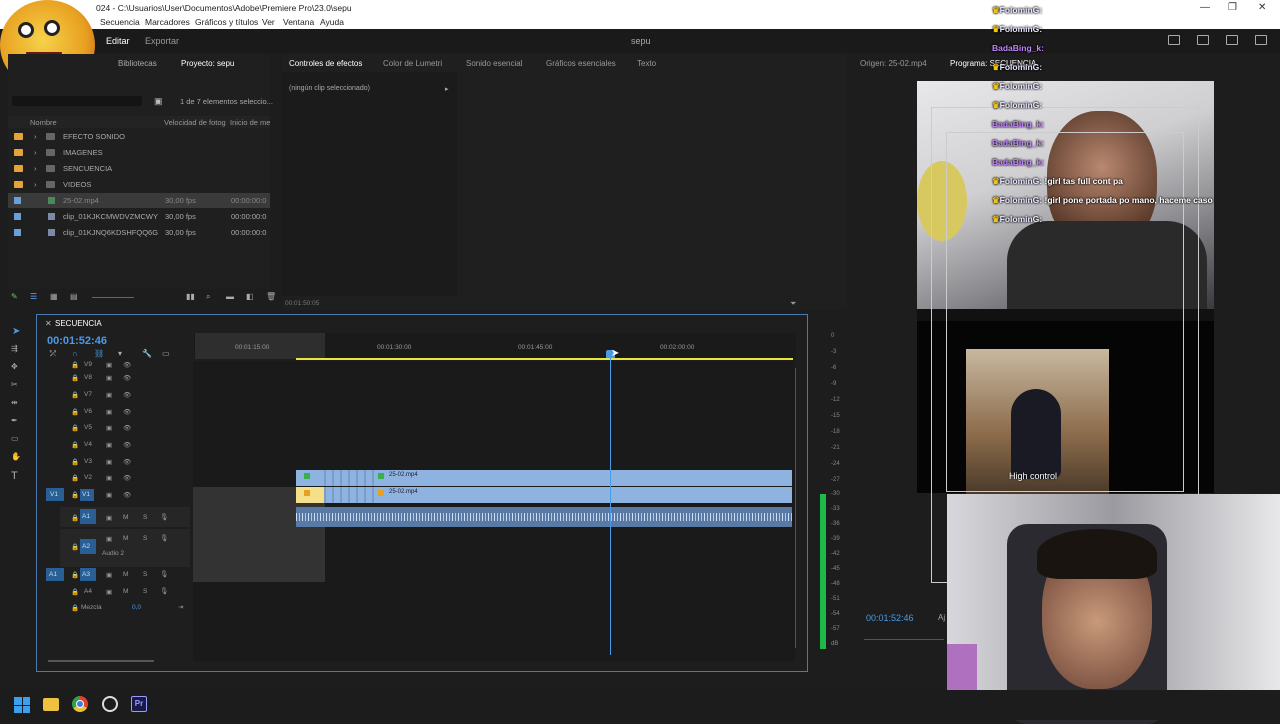 The height and width of the screenshot is (724, 1280). I want to click on clip-v1: 25-02.mp4, so click(544, 495).